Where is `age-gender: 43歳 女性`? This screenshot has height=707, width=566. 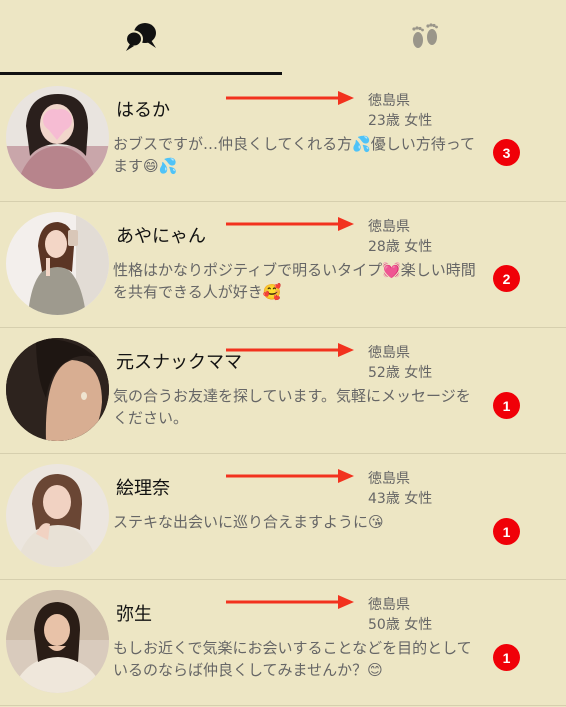 age-gender: 43歳 女性 is located at coordinates (400, 499).